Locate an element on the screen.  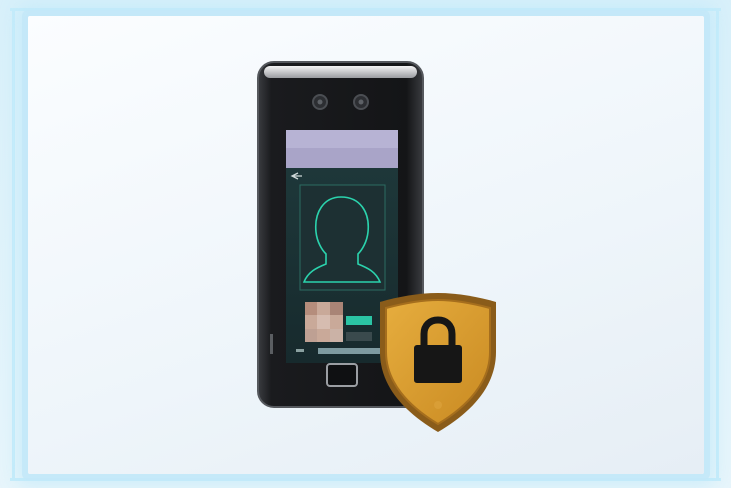
progress-bar is located at coordinates (349, 351).